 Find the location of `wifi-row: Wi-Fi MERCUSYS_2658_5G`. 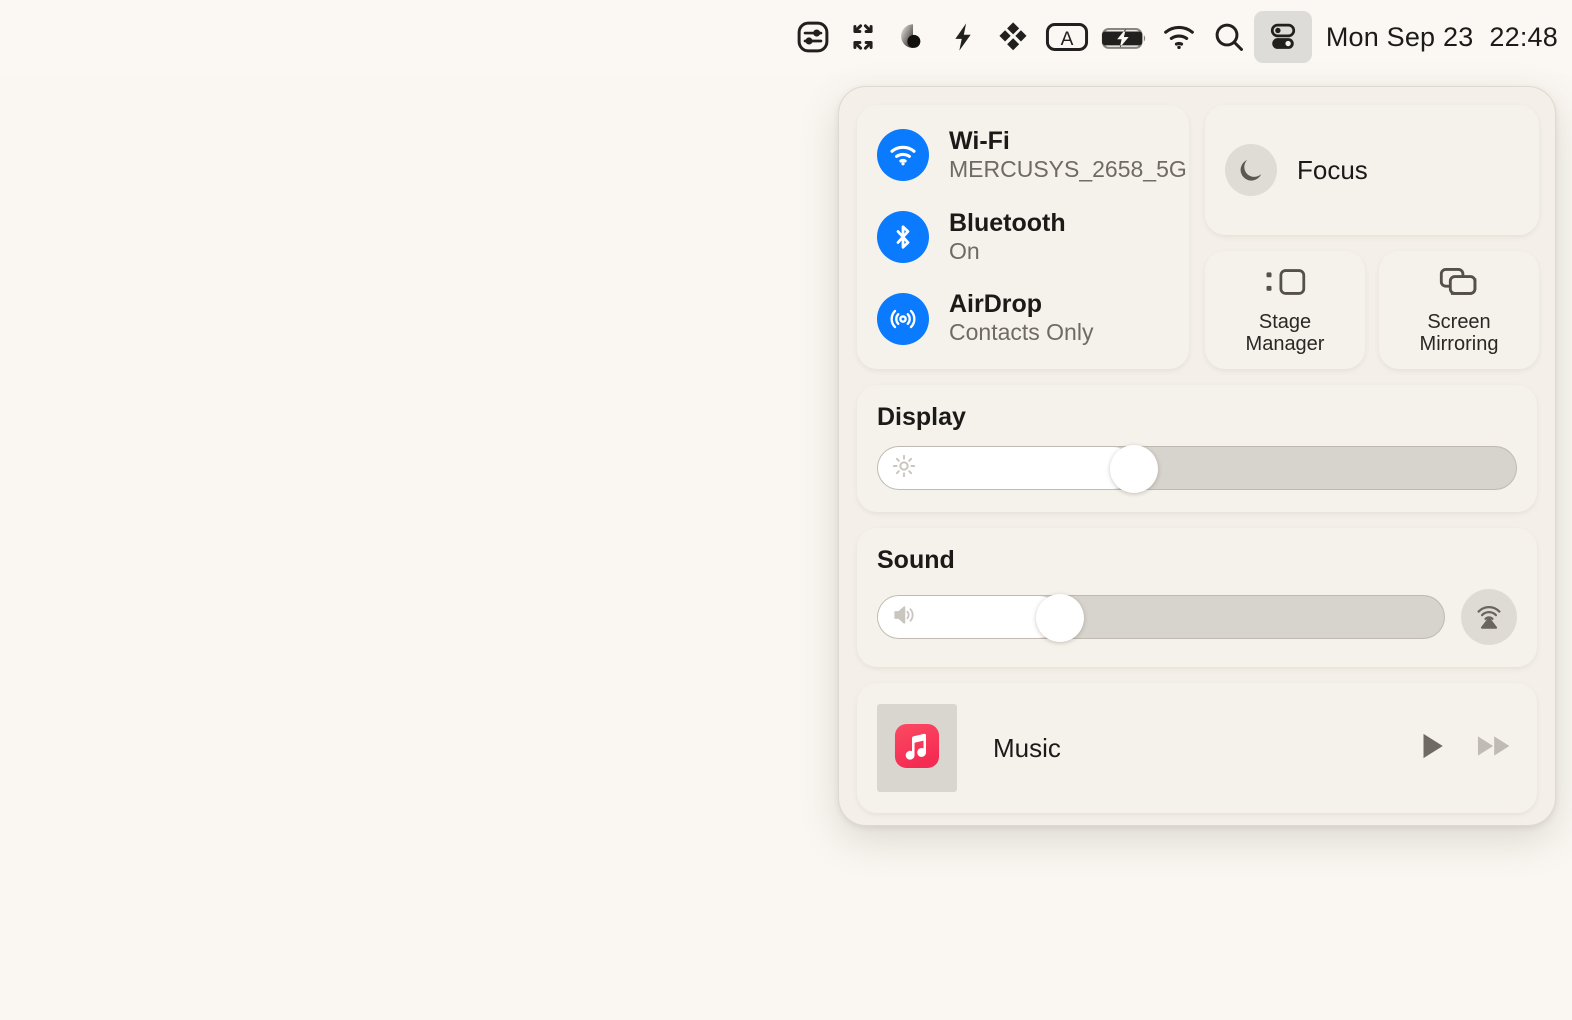

wifi-row: Wi-Fi MERCUSYS_2658_5G is located at coordinates (1032, 155).